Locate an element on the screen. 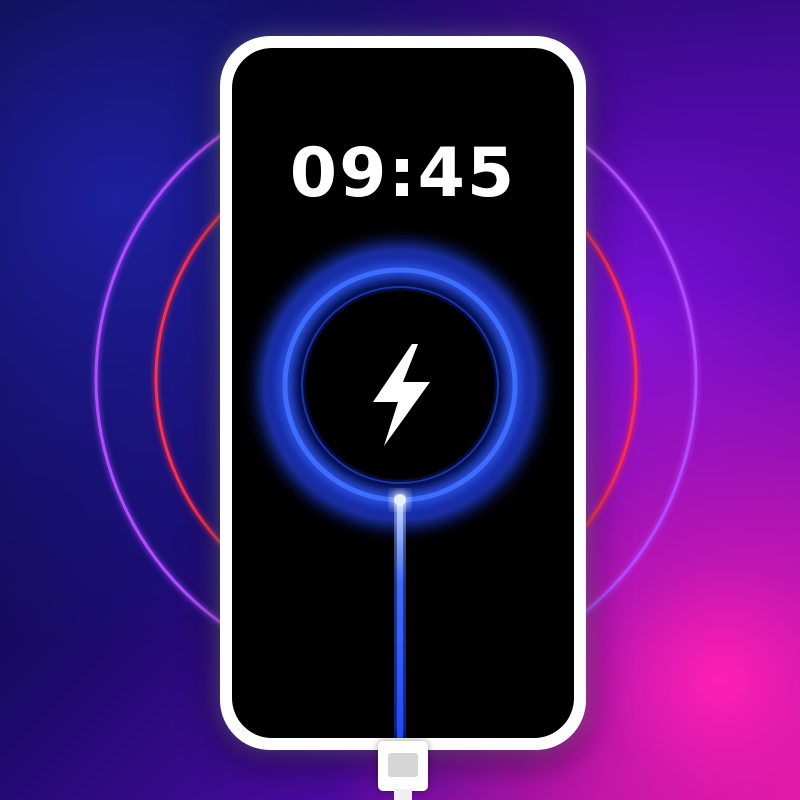  lock-screen-clock: 09:45 is located at coordinates (403, 173).